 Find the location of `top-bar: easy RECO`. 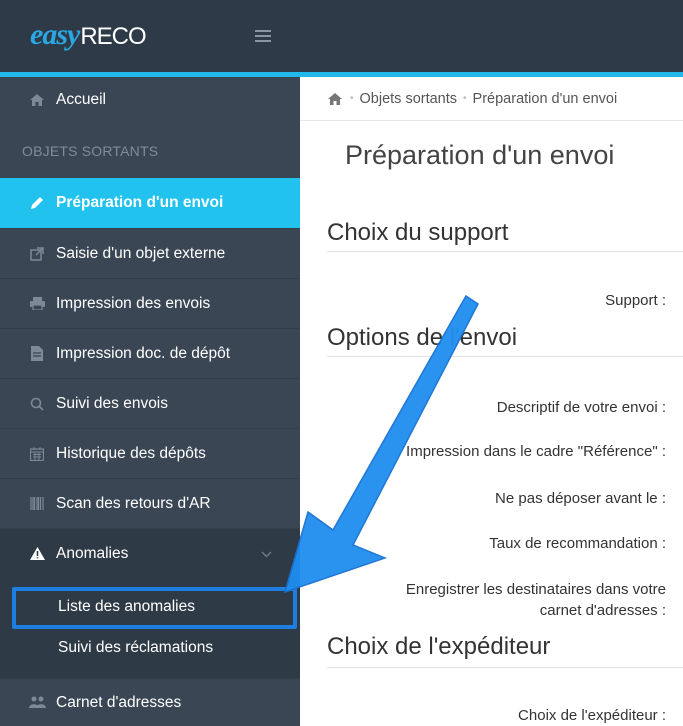

top-bar: easy RECO is located at coordinates (341, 38).